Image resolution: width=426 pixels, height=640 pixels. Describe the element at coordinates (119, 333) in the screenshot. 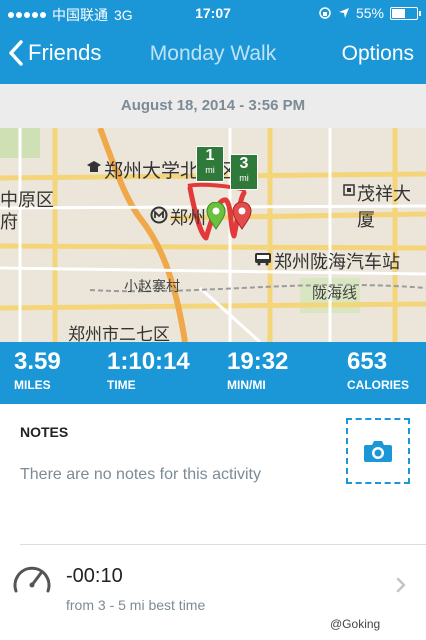

I see `map-label-district: 郑州市二七区` at that location.